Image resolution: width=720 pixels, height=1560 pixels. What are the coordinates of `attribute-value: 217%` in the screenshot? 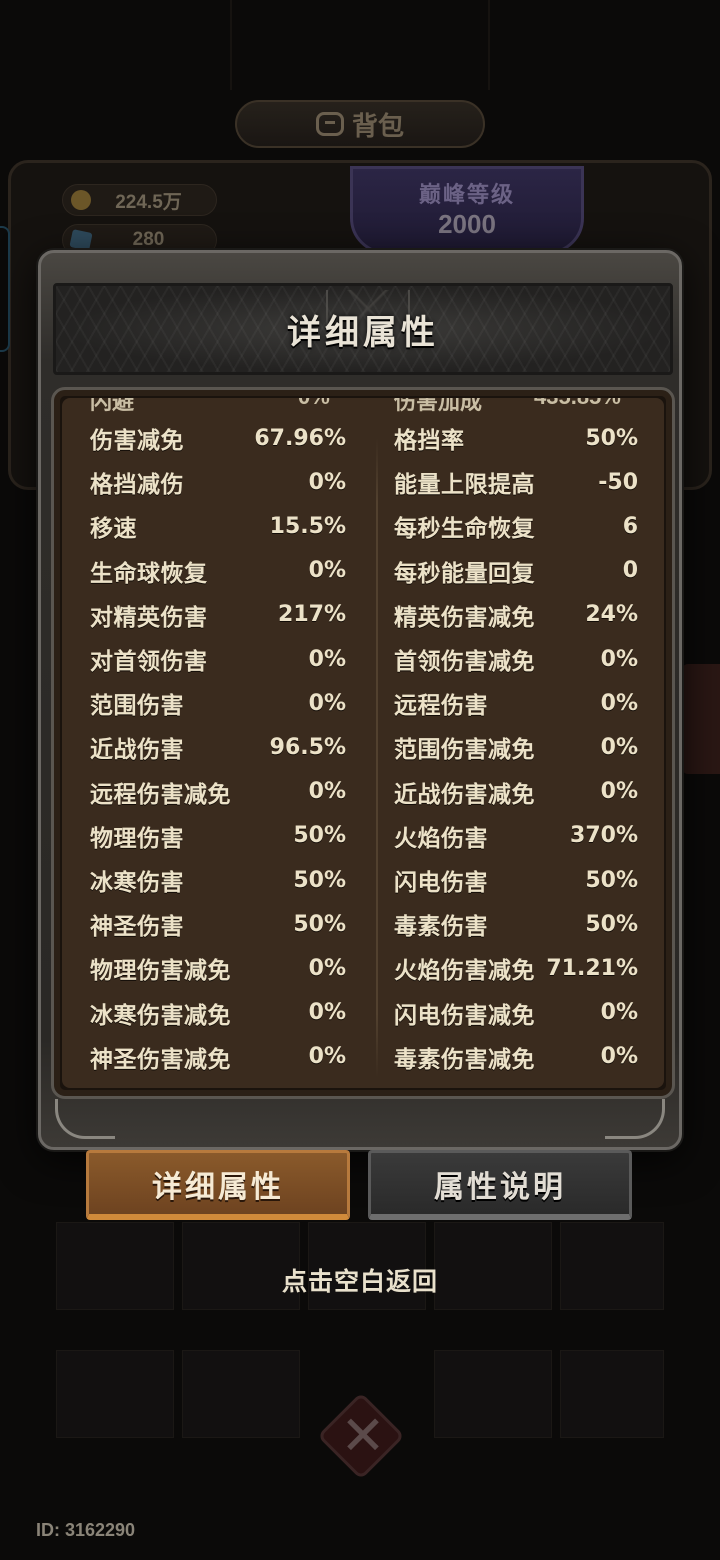 It's located at (312, 615).